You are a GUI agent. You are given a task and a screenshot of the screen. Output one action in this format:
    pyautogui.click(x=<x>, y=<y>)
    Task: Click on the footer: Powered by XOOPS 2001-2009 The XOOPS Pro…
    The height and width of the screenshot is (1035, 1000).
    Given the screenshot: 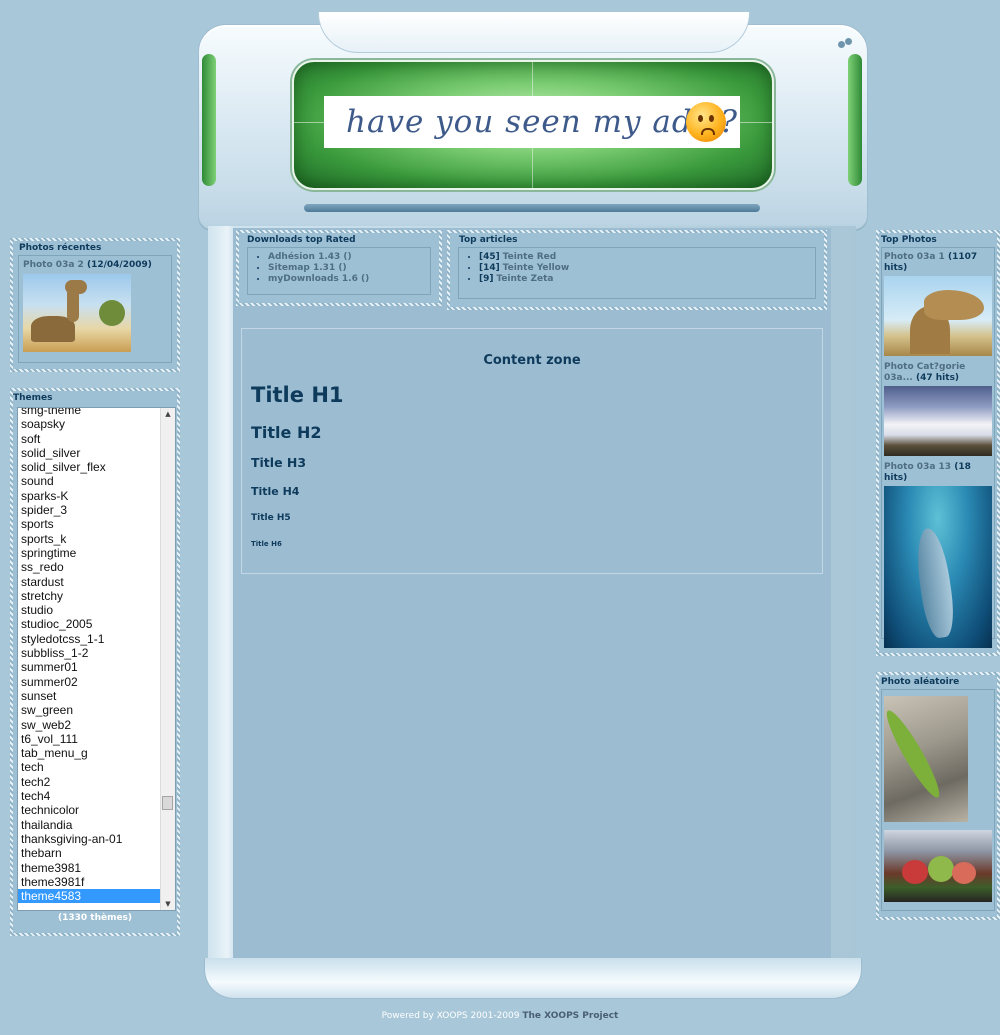 What is the action you would take?
    pyautogui.click(x=500, y=1016)
    